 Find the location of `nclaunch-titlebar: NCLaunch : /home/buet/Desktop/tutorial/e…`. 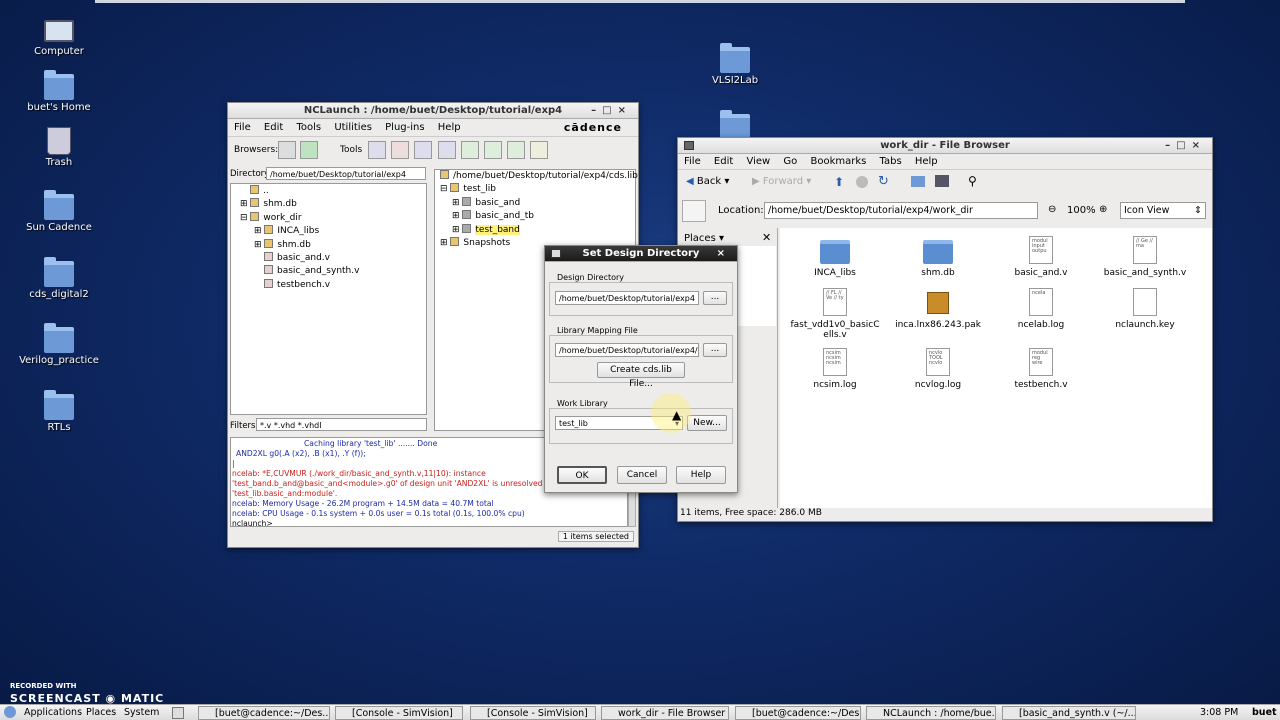

nclaunch-titlebar: NCLaunch : /home/buet/Desktop/tutorial/e… is located at coordinates (433, 111).